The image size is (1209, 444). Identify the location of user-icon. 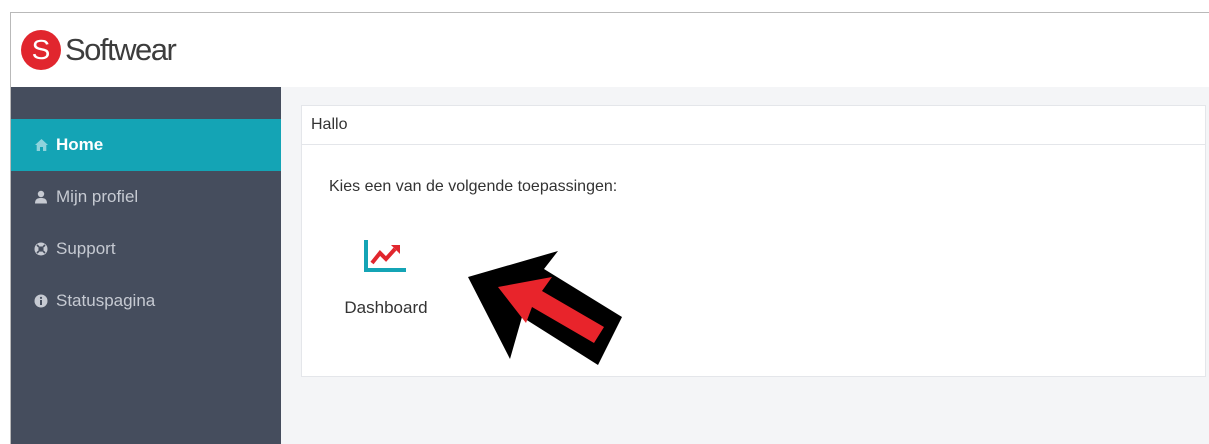
(41, 197).